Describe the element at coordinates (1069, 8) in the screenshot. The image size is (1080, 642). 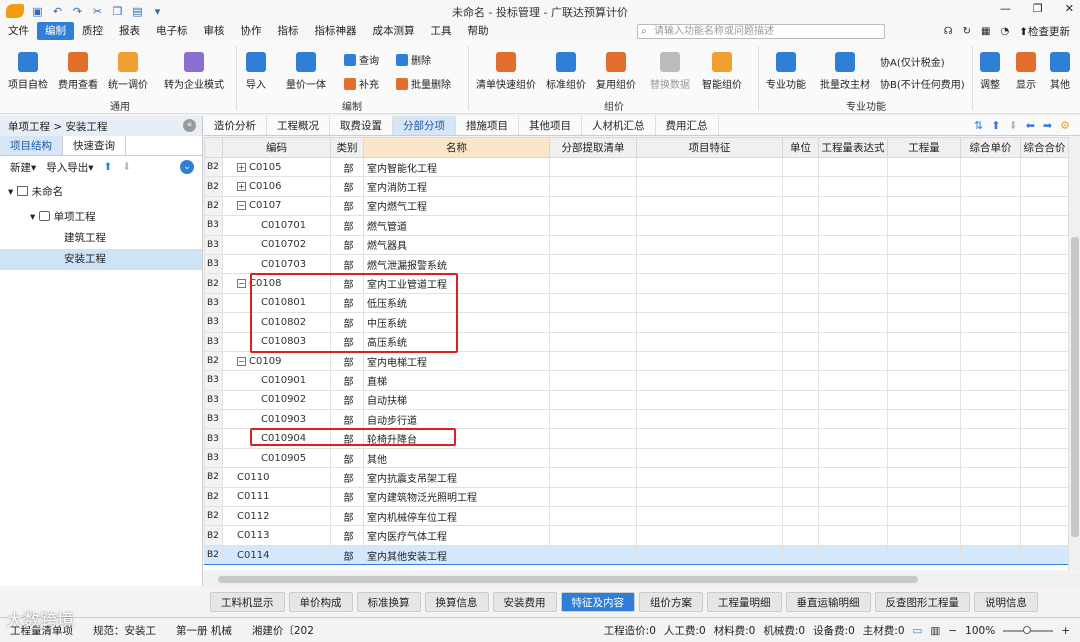
I see `close-icon: ✕` at that location.